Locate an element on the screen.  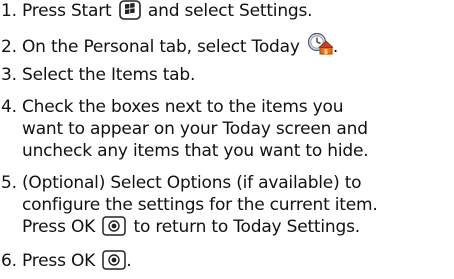
step-number: 6. is located at coordinates (9, 261).